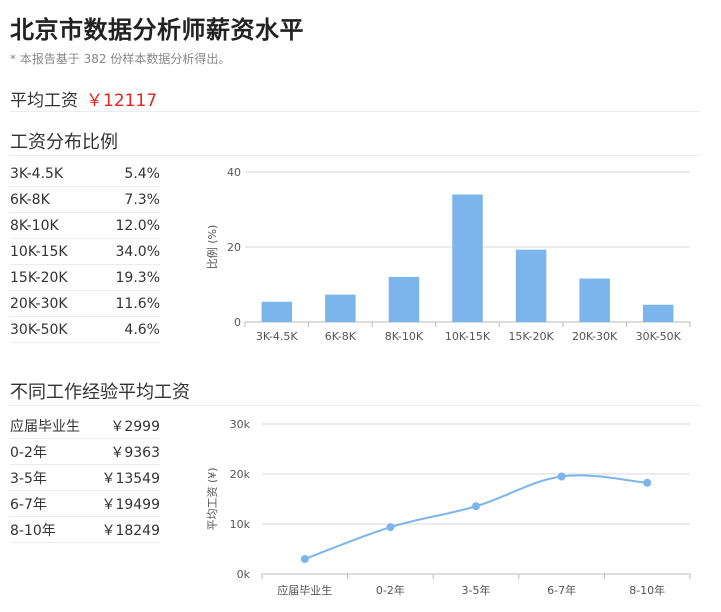  What do you see at coordinates (531, 336) in the screenshot?
I see `x-tick-label: 15K-20K` at bounding box center [531, 336].